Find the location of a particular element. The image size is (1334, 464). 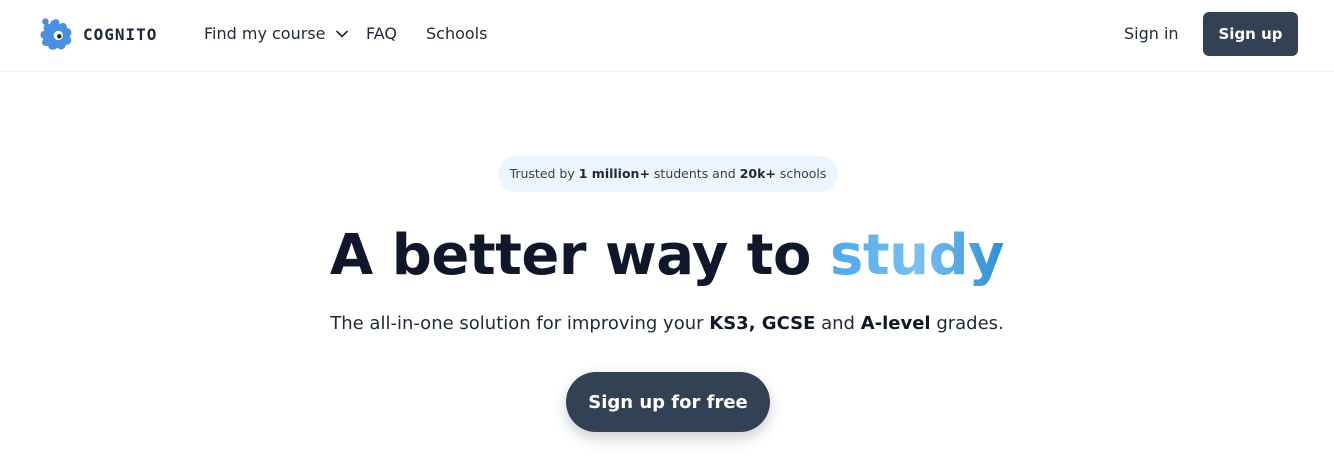

subheadline-levels: KS3, GCSE is located at coordinates (762, 323).